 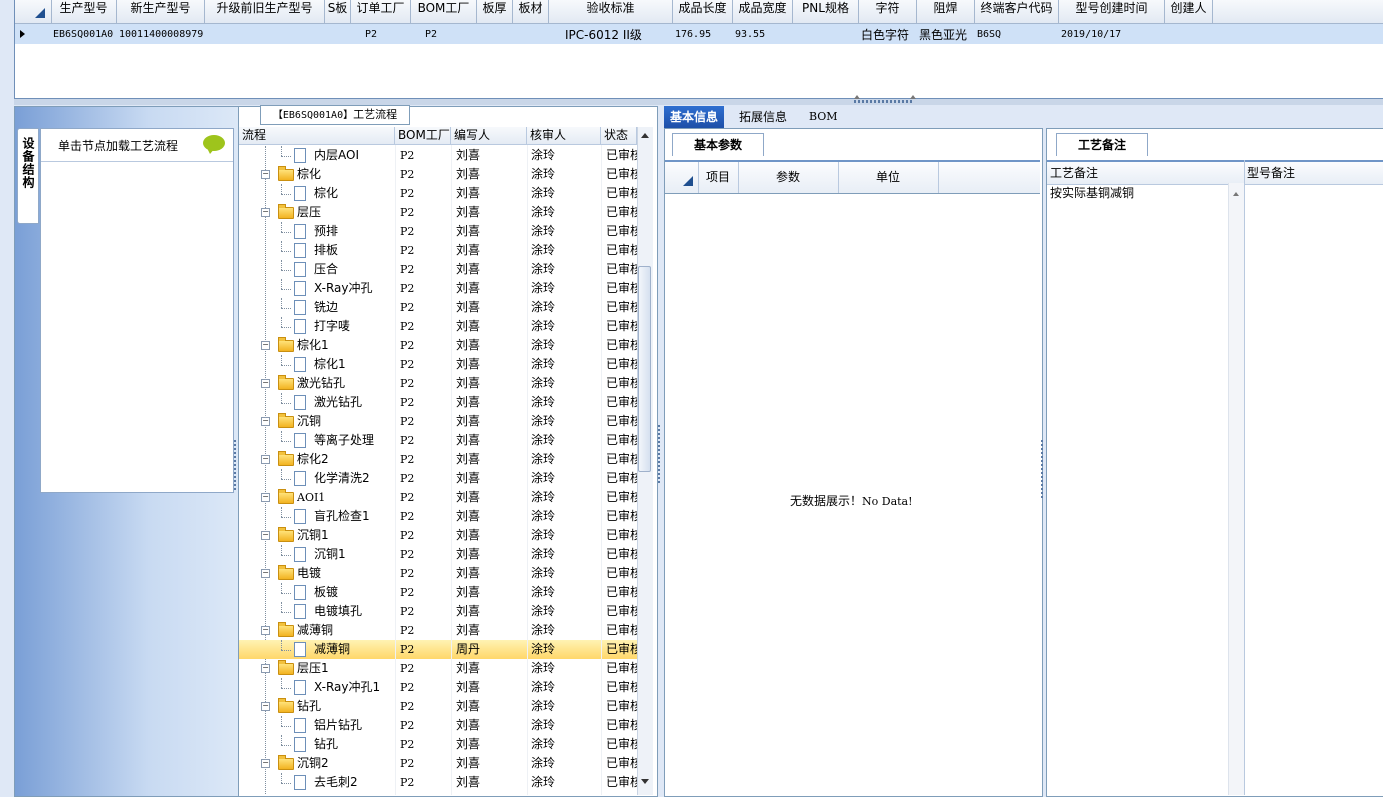 I want to click on flow-name-cell: X-Ray冲孔1, so click(x=354, y=687).